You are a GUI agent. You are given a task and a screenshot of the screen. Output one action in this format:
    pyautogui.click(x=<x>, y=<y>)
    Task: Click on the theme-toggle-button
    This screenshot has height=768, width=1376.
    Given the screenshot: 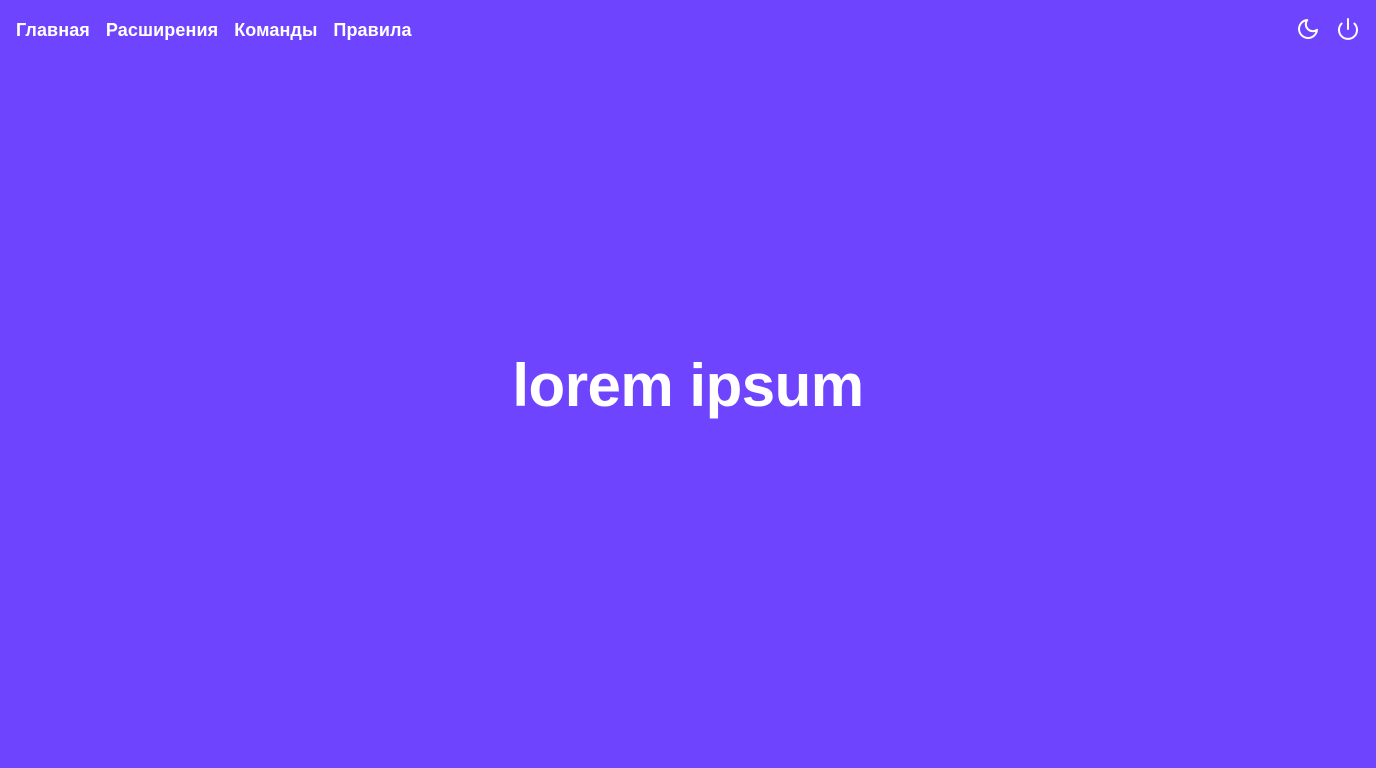 What is the action you would take?
    pyautogui.click(x=1308, y=29)
    